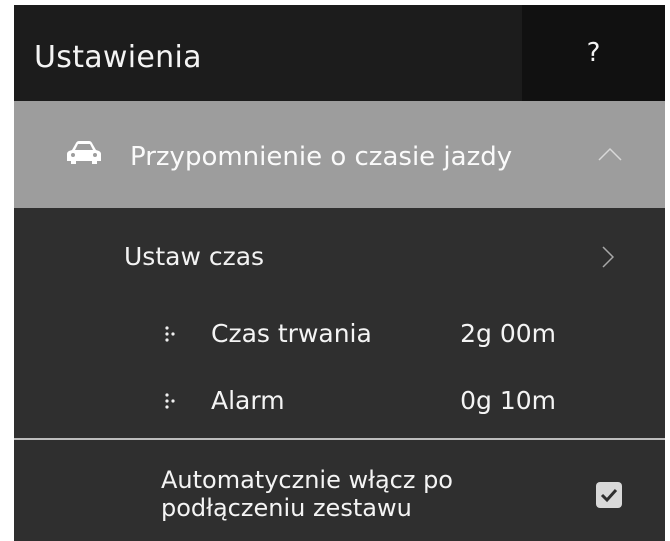 This screenshot has height=541, width=670. I want to click on chevron-right-icon, so click(608, 257).